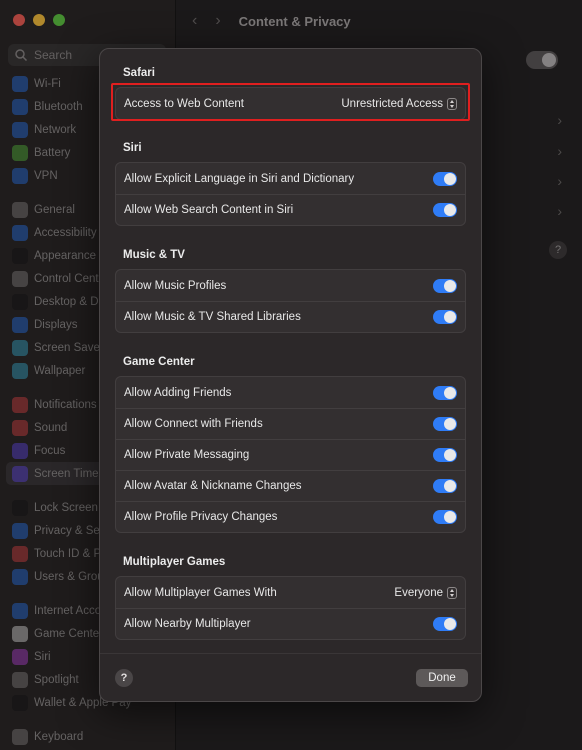 The height and width of the screenshot is (750, 582). What do you see at coordinates (445, 486) in the screenshot?
I see `avatar-nickname-toggle` at bounding box center [445, 486].